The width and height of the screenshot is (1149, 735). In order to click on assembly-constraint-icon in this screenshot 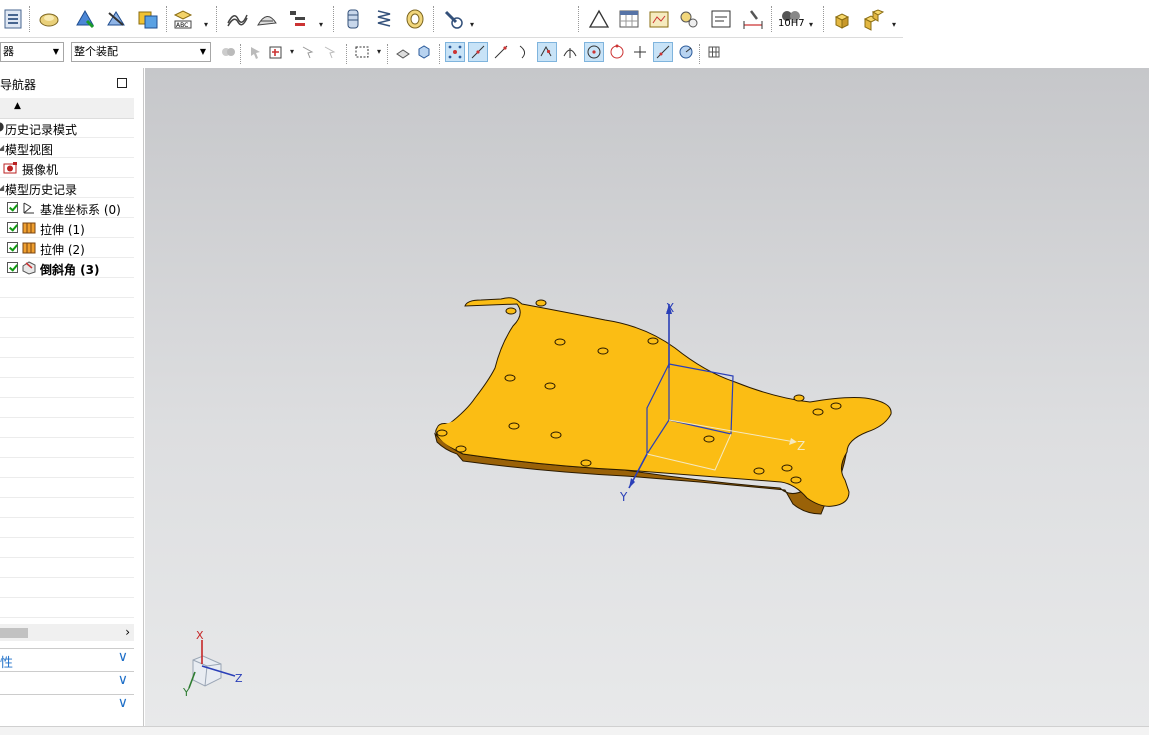, I will do `click(148, 19)`.